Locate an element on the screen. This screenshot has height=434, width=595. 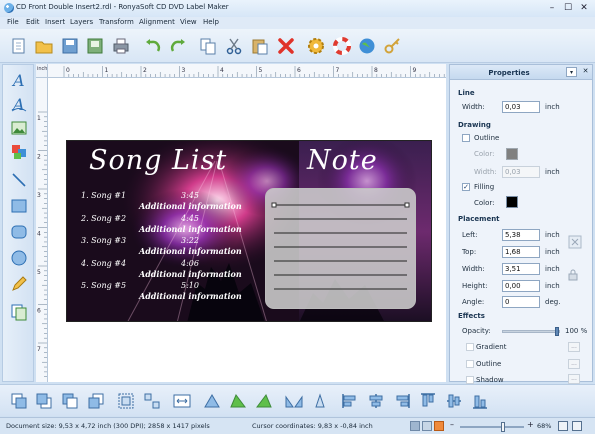
zoom-slider-thumb is located at coordinates (502, 427).